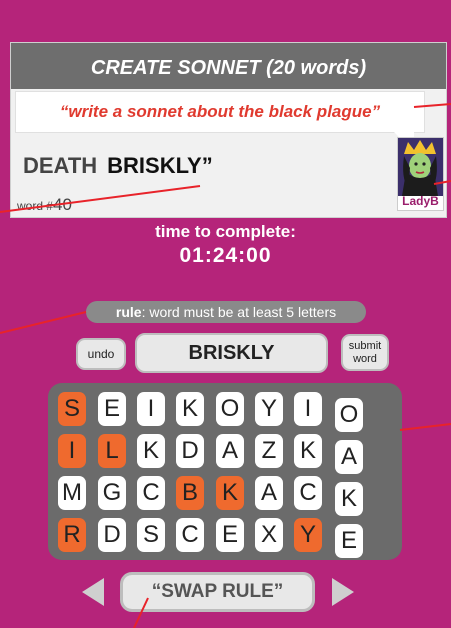 This screenshot has height=628, width=451. What do you see at coordinates (225, 231) in the screenshot?
I see `timer-label: time to complete:` at bounding box center [225, 231].